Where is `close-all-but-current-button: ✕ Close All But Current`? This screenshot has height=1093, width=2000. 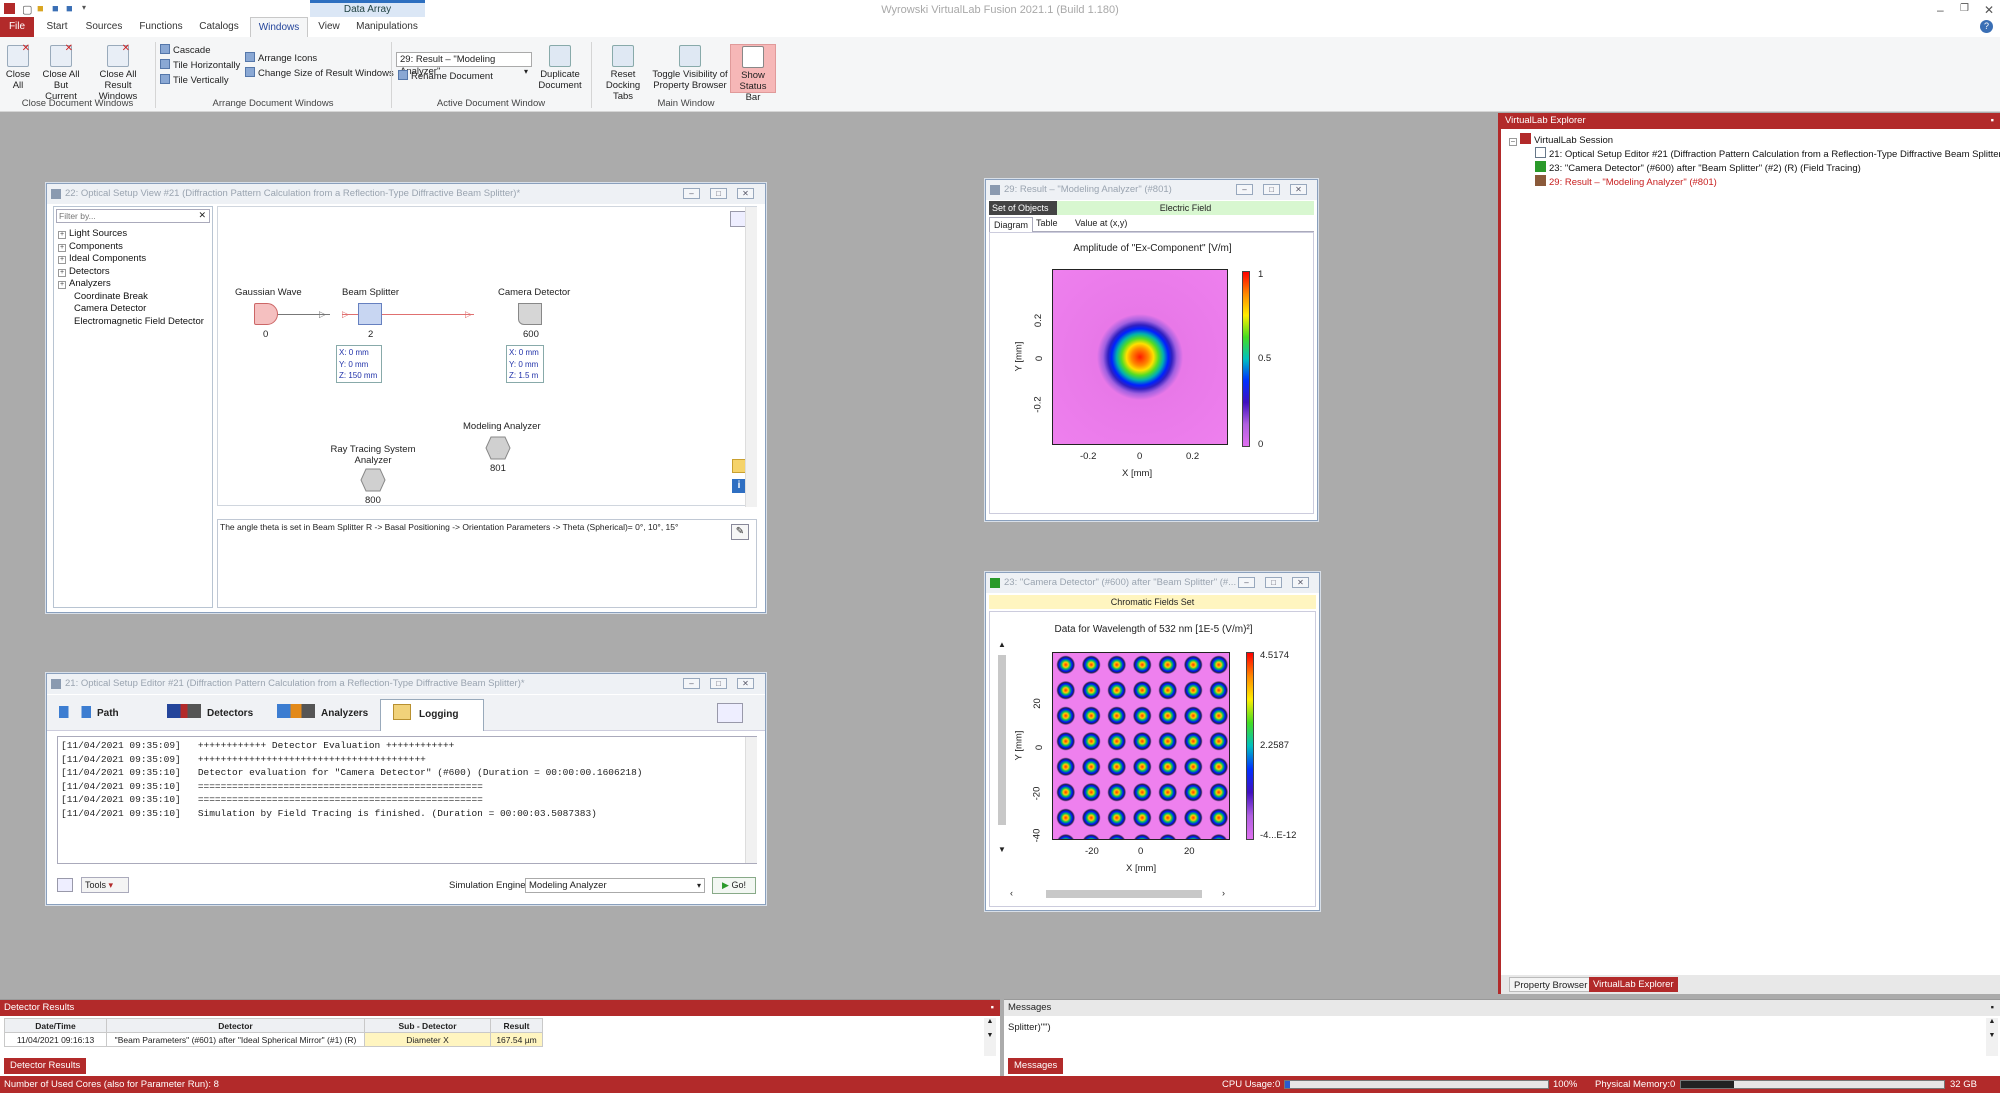
close-all-but-current-button: ✕ Close All But Current is located at coordinates (61, 72).